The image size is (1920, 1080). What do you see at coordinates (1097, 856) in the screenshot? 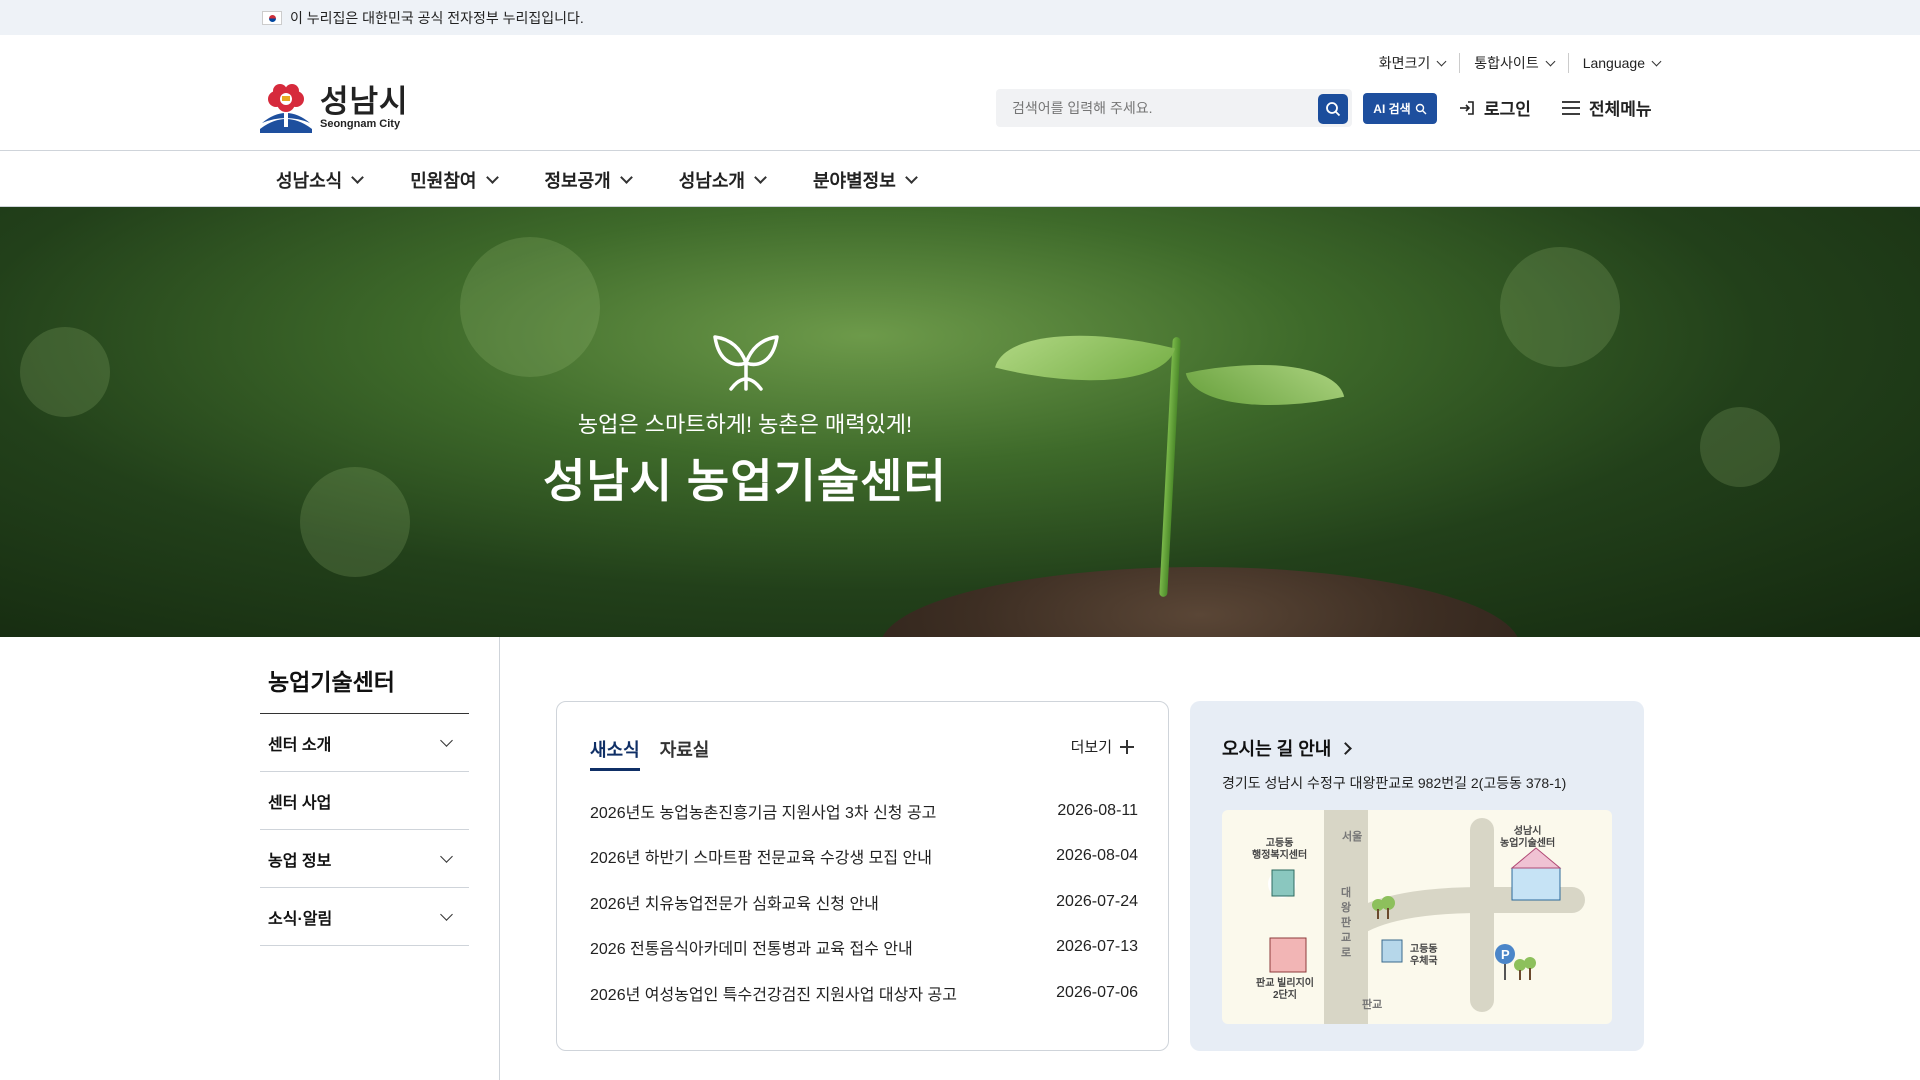
I see `news-date: 2026-08-04` at bounding box center [1097, 856].